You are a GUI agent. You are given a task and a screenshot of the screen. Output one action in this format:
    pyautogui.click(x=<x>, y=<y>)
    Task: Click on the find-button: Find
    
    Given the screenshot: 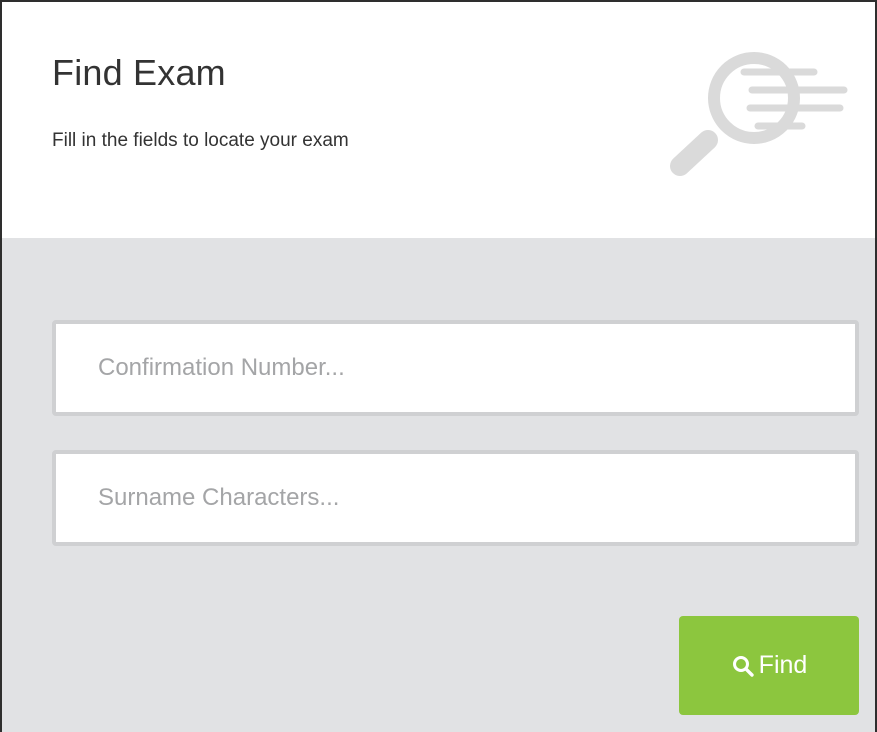 What is the action you would take?
    pyautogui.click(x=769, y=665)
    